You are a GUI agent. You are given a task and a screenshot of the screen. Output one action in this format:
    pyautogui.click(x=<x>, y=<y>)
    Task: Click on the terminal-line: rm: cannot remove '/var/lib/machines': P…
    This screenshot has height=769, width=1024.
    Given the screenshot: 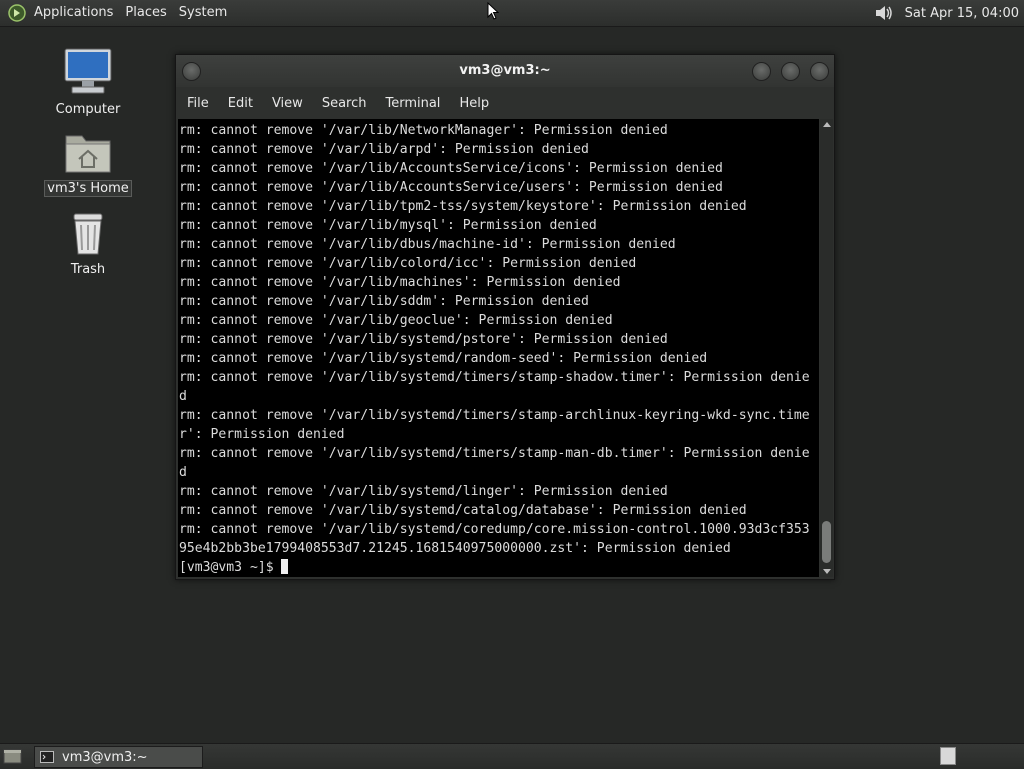 What is the action you would take?
    pyautogui.click(x=400, y=282)
    